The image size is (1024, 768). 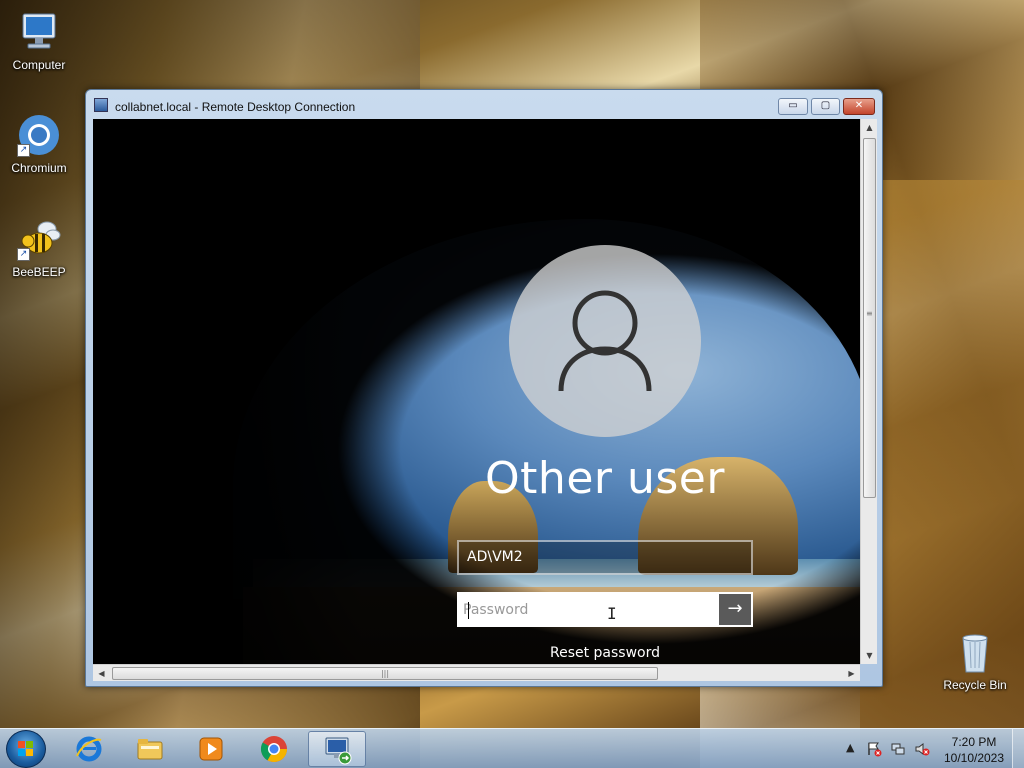 What do you see at coordinates (468, 610) in the screenshot?
I see `text-caret` at bounding box center [468, 610].